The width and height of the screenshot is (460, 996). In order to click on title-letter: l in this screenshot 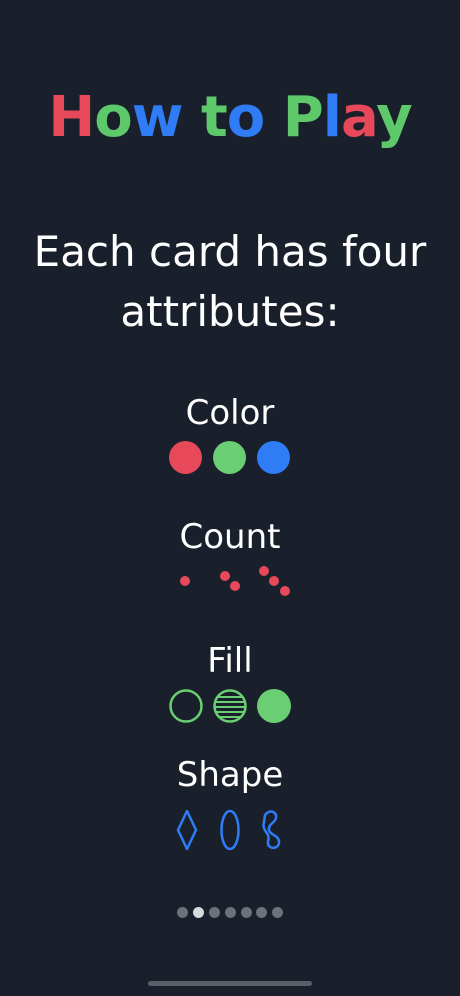, I will do `click(332, 117)`.